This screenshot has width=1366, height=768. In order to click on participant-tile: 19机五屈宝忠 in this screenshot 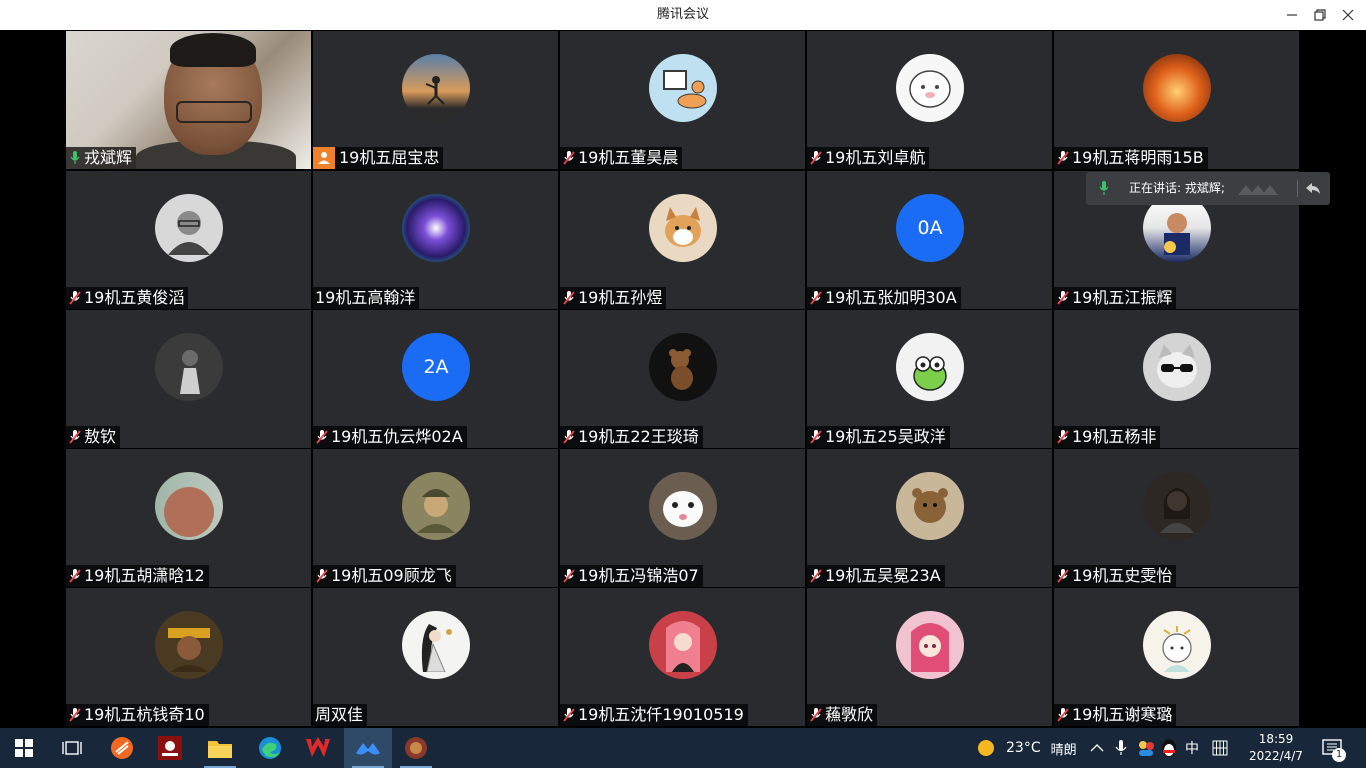, I will do `click(435, 100)`.